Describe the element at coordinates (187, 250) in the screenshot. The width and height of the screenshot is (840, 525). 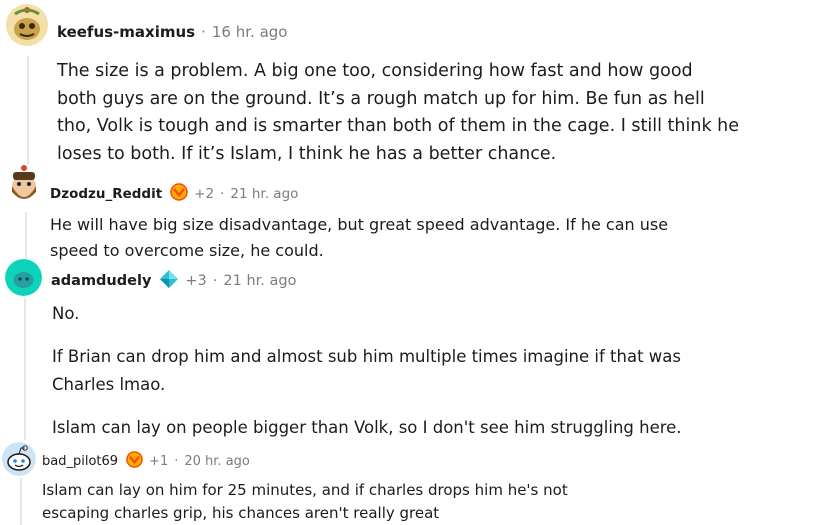
I see `comment-text-line: speed to overcome size, he could.` at that location.